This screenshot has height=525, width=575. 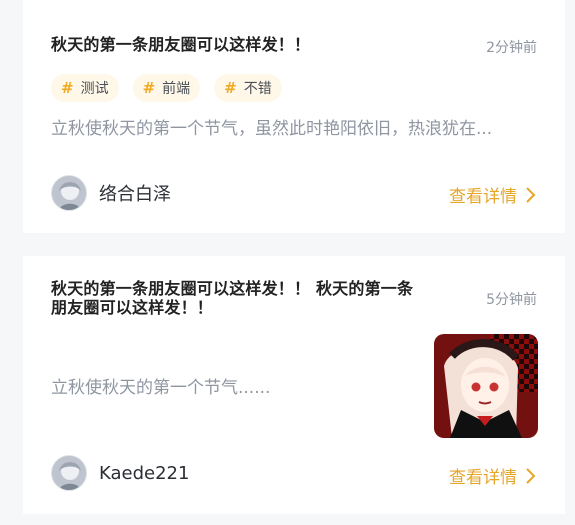 I want to click on post-time: 5分钟前, so click(x=511, y=300).